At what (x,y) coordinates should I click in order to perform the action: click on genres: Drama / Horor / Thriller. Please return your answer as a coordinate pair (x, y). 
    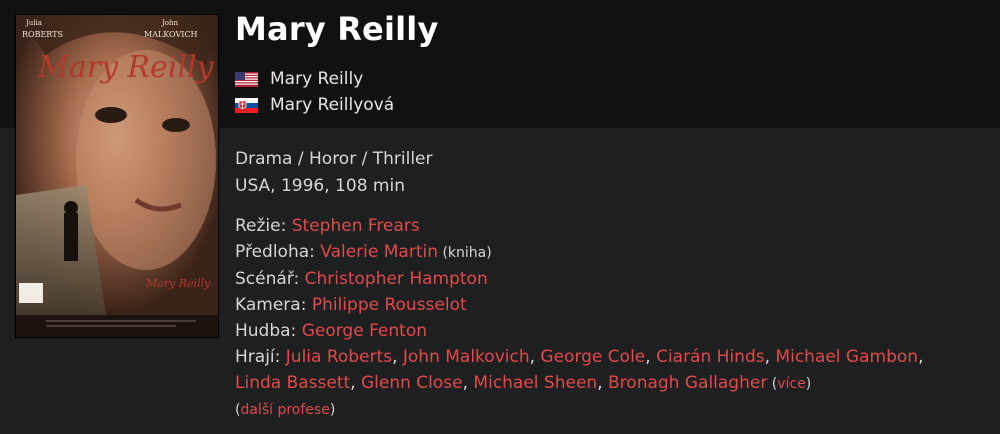
    Looking at the image, I should click on (334, 159).